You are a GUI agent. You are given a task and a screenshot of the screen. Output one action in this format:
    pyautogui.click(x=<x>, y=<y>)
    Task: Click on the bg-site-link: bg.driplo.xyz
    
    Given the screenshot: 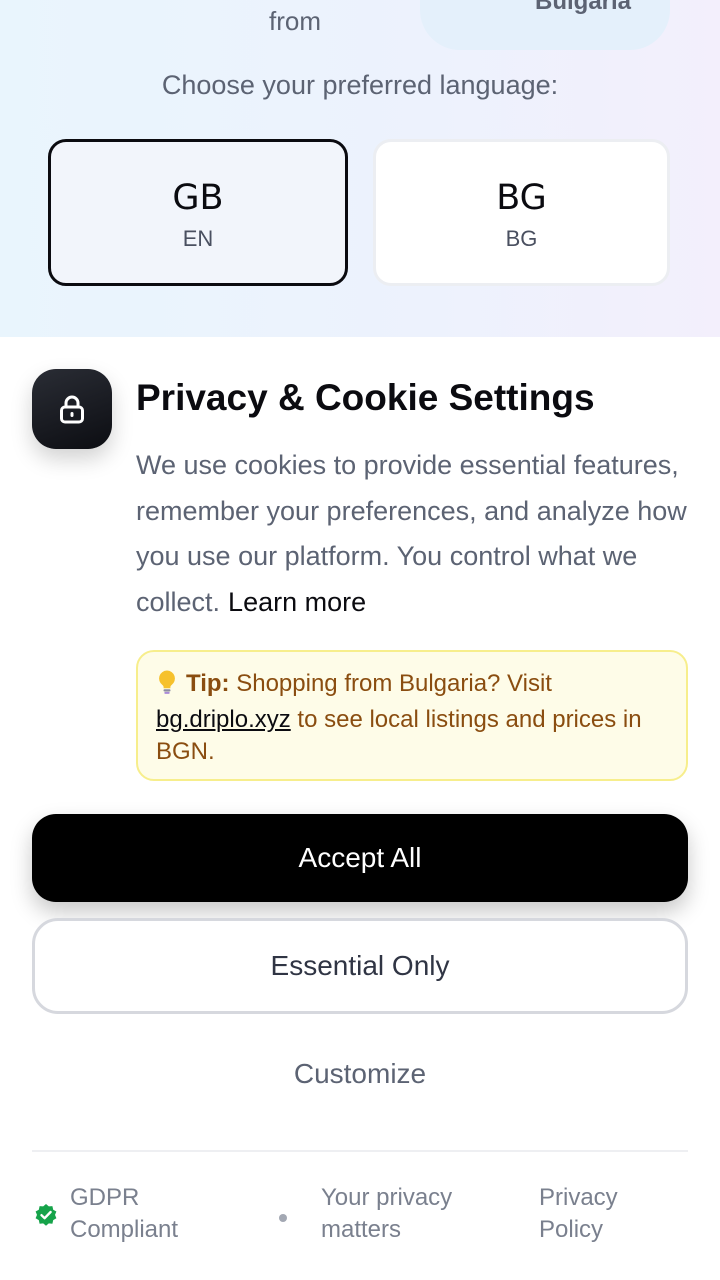 What is the action you would take?
    pyautogui.click(x=223, y=719)
    